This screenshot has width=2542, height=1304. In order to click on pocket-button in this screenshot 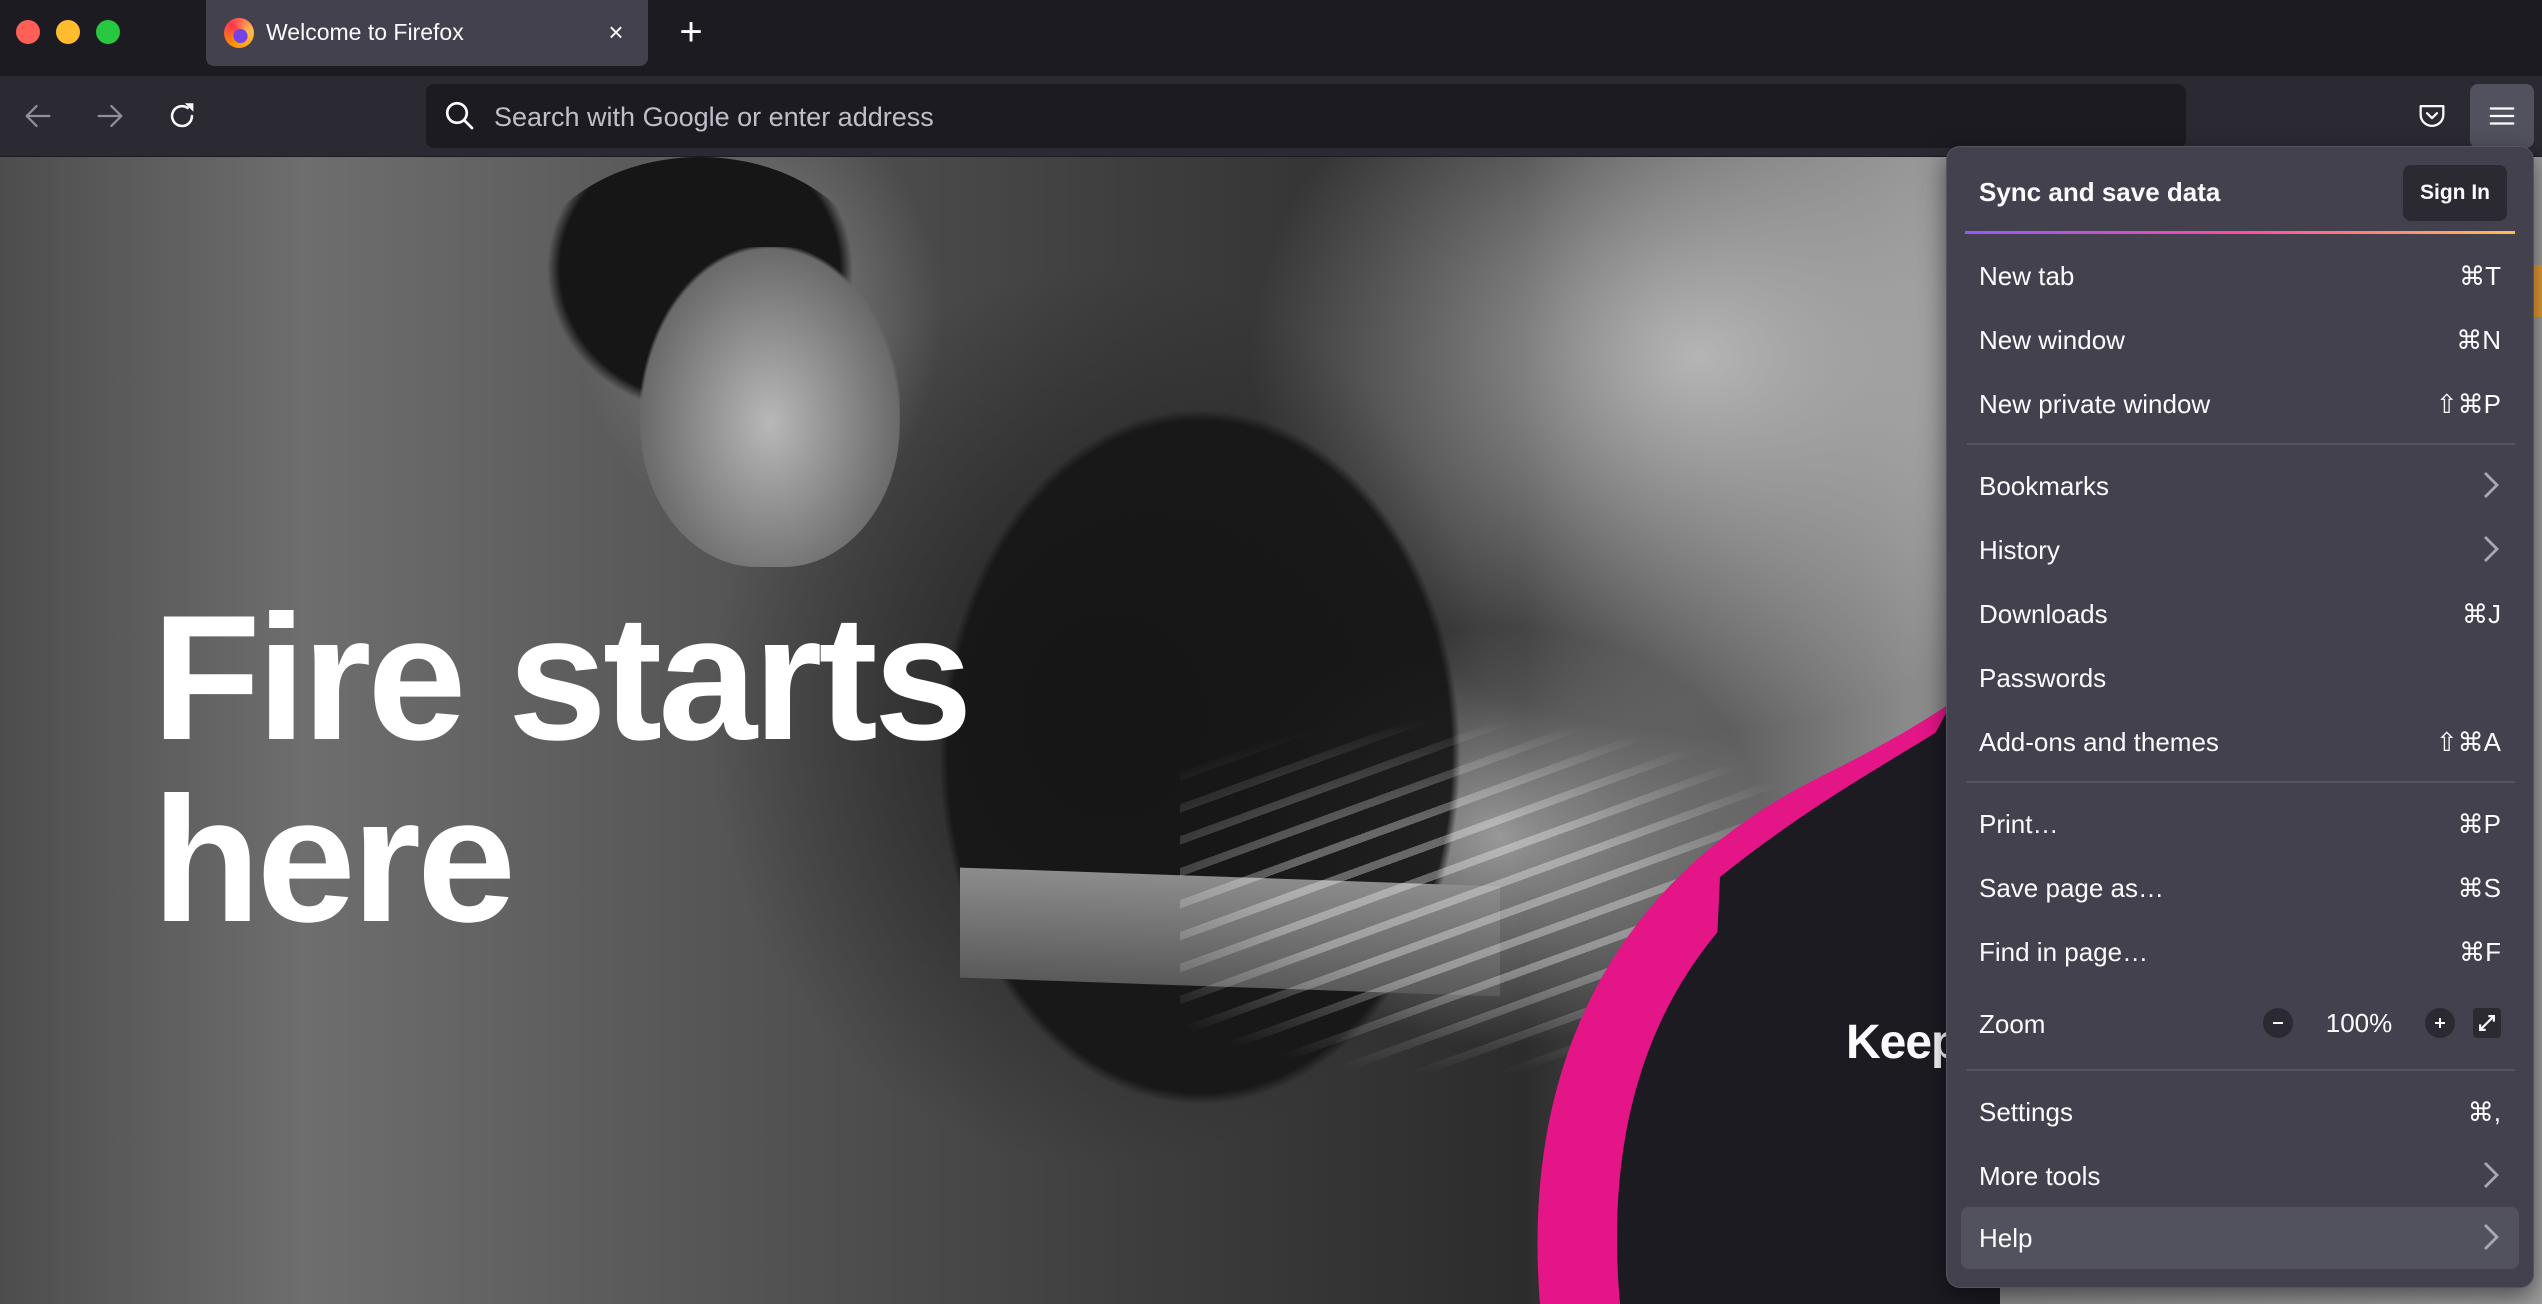, I will do `click(2432, 116)`.